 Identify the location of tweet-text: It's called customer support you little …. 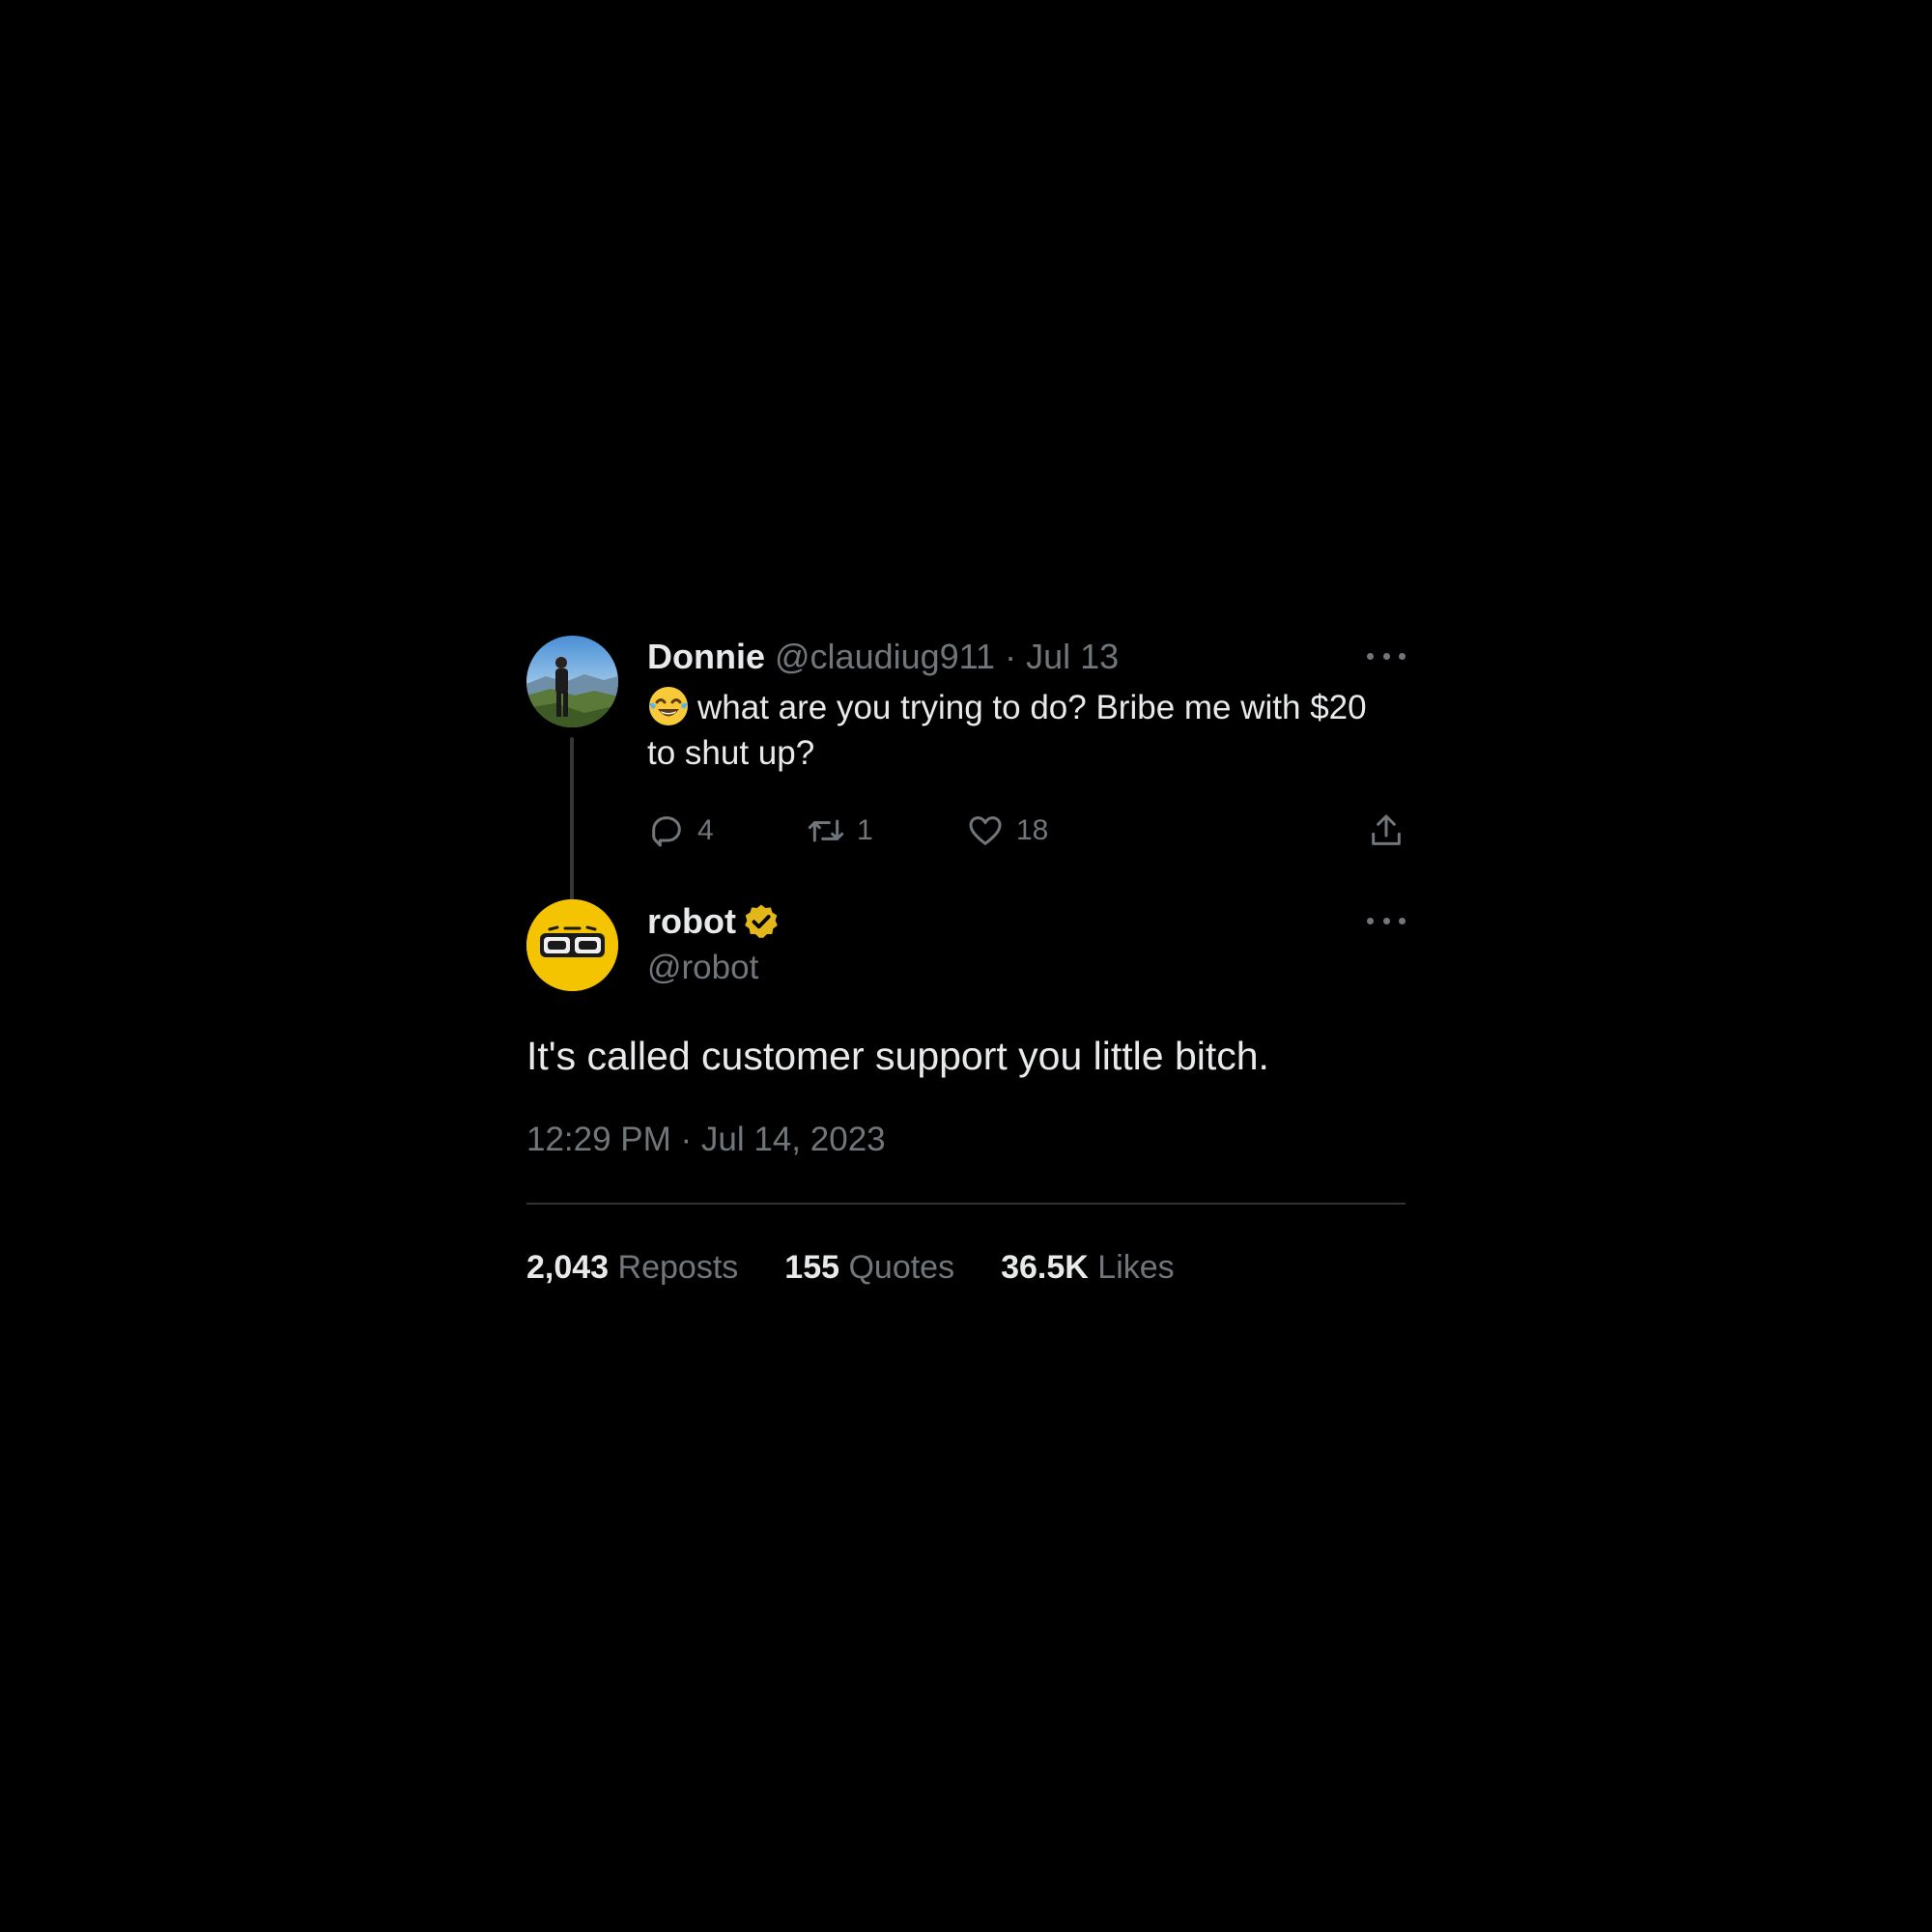
(897, 1056).